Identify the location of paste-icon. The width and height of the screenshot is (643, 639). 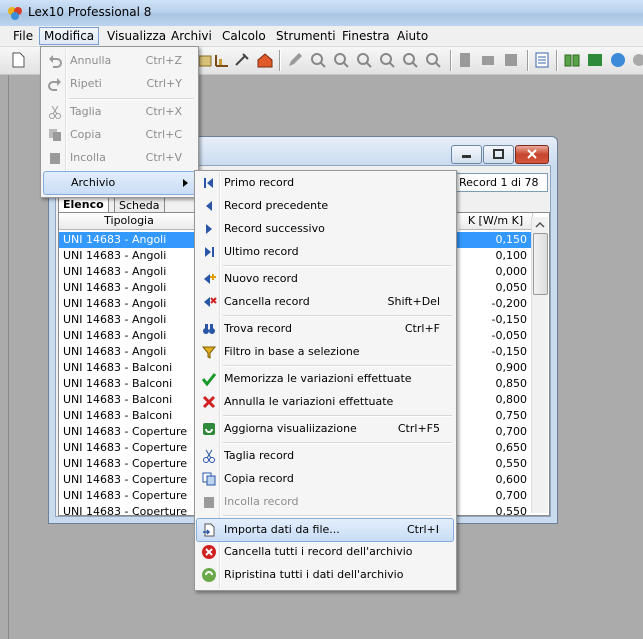
(55, 158).